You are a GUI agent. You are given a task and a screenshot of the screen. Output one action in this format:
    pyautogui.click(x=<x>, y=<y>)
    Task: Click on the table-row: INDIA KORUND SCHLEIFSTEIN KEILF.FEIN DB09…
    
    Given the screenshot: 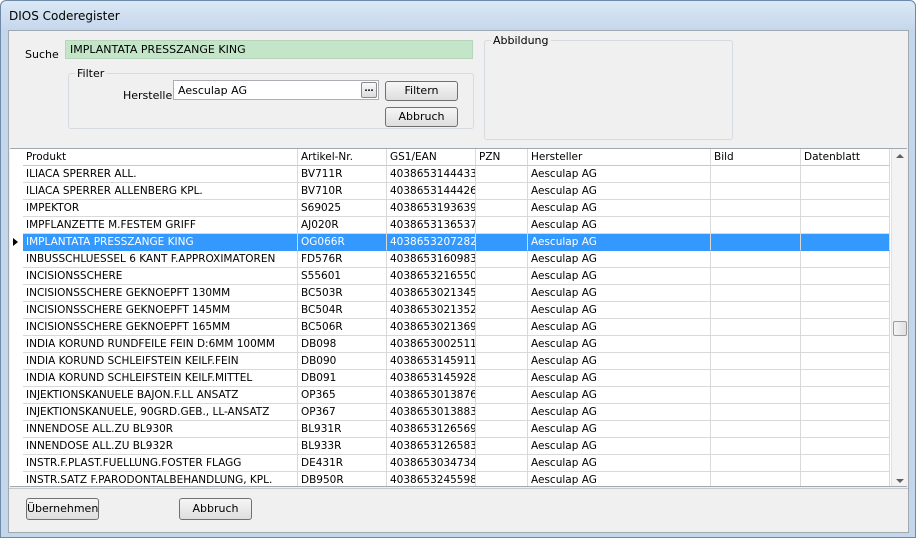 What is the action you would take?
    pyautogui.click(x=450, y=361)
    